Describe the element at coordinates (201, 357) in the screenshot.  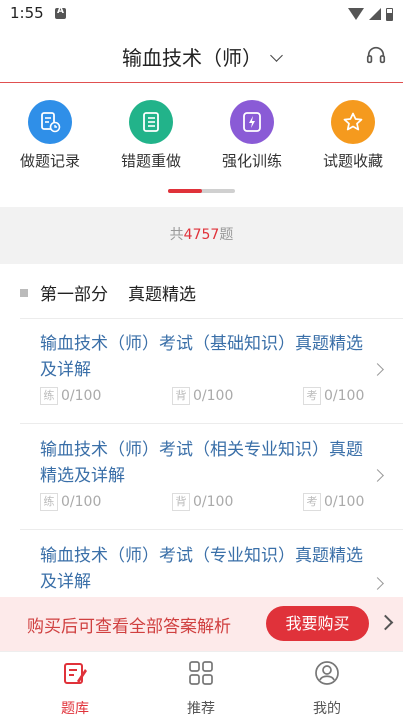
I see `chapter-title: 输血技术（师）考试（基础知识）真题精选及详解` at that location.